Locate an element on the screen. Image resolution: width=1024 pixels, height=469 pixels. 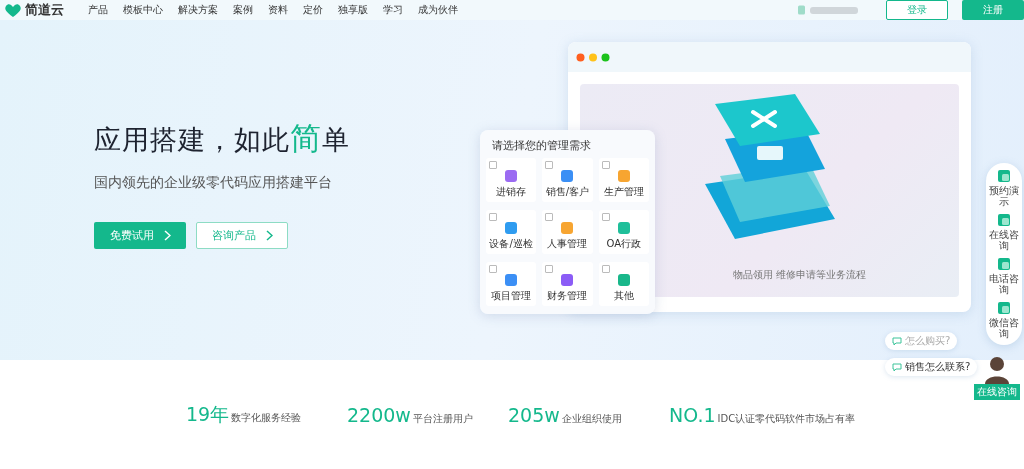
nav-link: 学习 is located at coordinates (393, 10).